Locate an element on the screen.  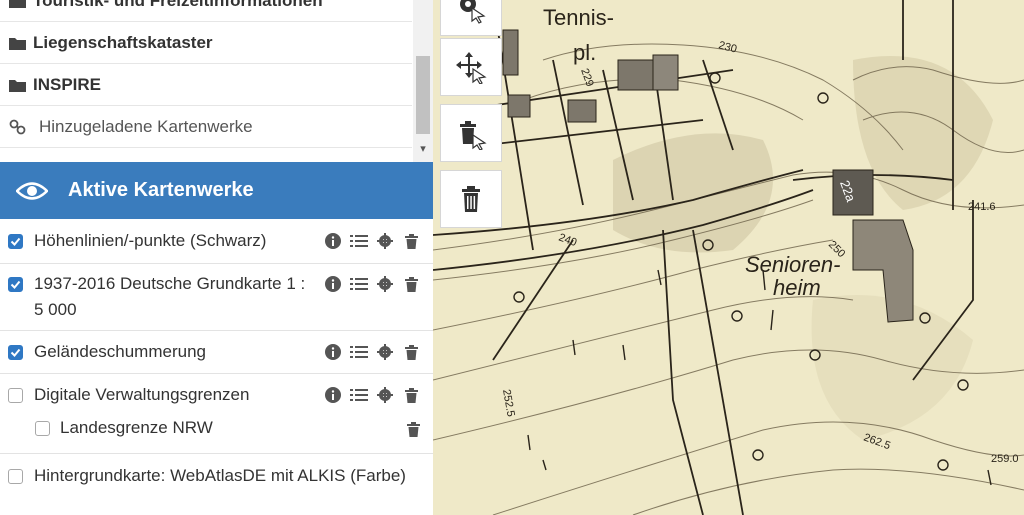
catalog-scrollbar: ▾ is located at coordinates (423, 81).